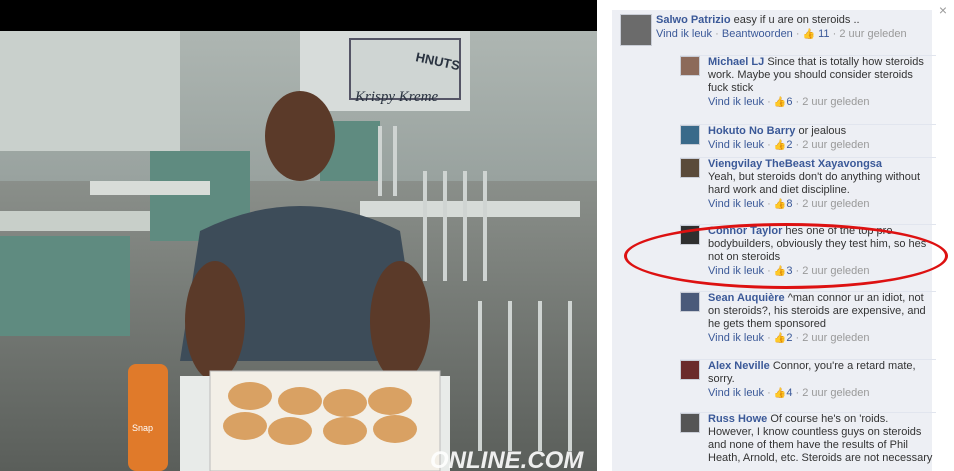 This screenshot has width=954, height=471. Describe the element at coordinates (396, 97) in the screenshot. I see `sign-text: Krispy Kreme` at that location.